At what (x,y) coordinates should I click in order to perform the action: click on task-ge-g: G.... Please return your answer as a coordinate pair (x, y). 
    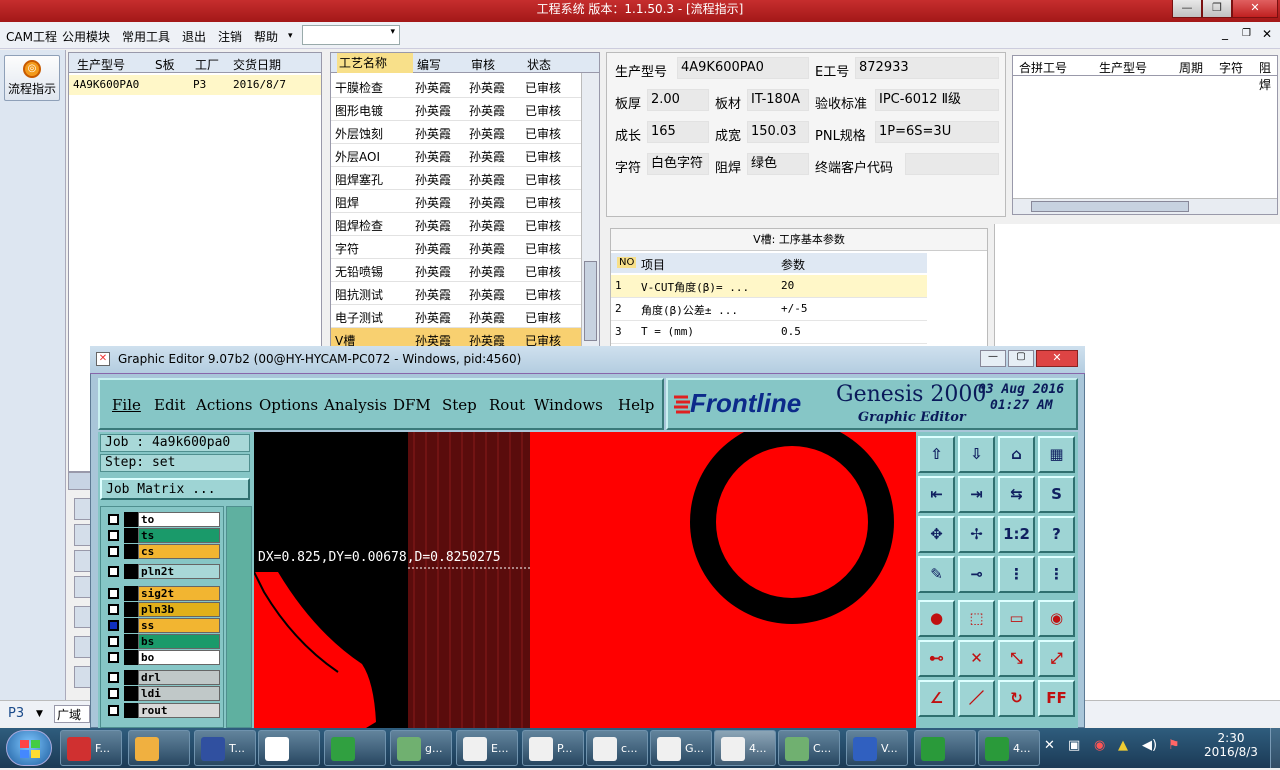
    Looking at the image, I should click on (681, 748).